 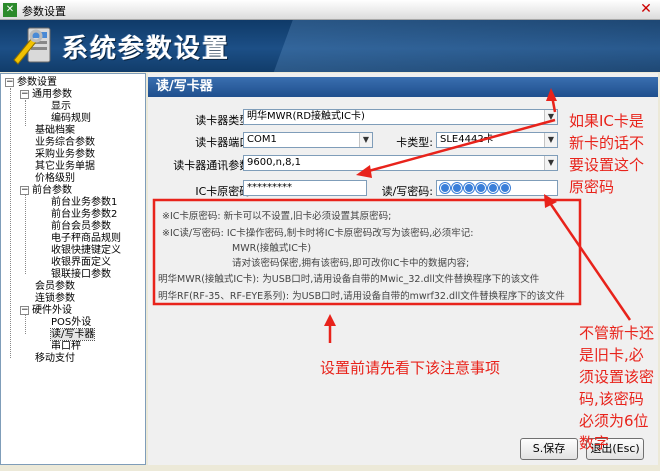 I want to click on tree-node-cashier-ui: 收银界面定义, so click(x=81, y=263).